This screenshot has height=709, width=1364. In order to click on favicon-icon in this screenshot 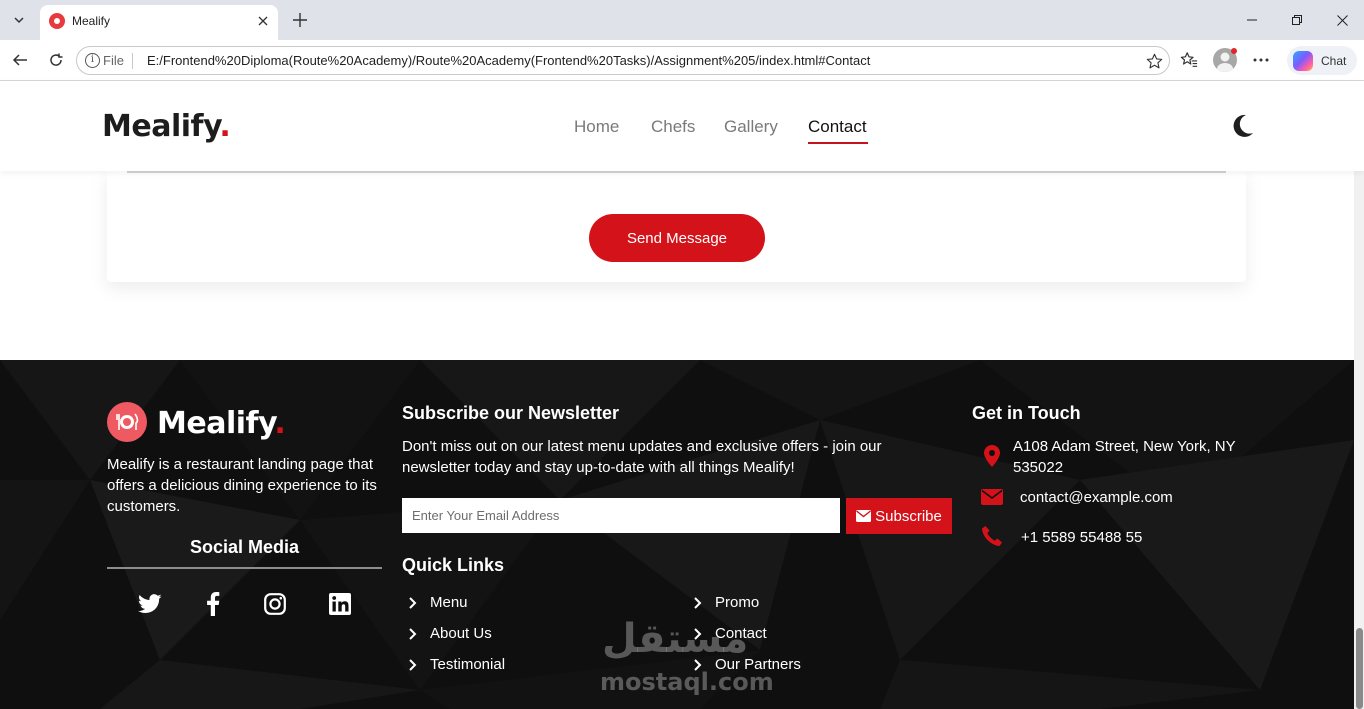, I will do `click(57, 21)`.